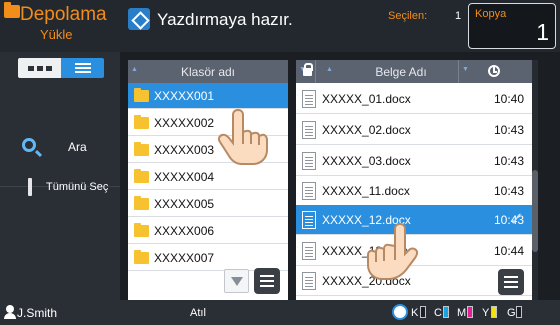 The image size is (560, 325). I want to click on app-title: Depolama, so click(63, 15).